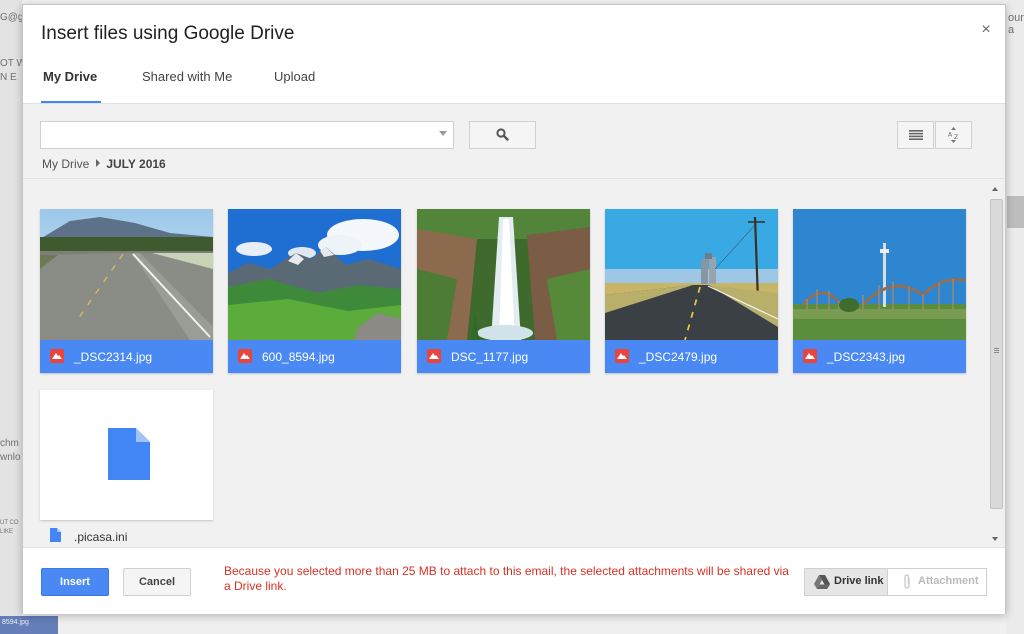 The height and width of the screenshot is (634, 1024). Describe the element at coordinates (950, 135) in the screenshot. I see `svg-text: A` at that location.